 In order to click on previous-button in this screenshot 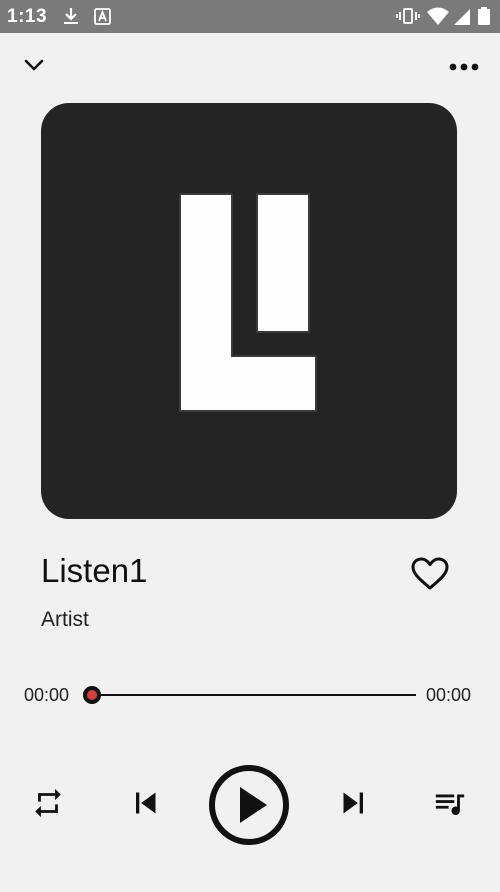, I will do `click(145, 805)`.